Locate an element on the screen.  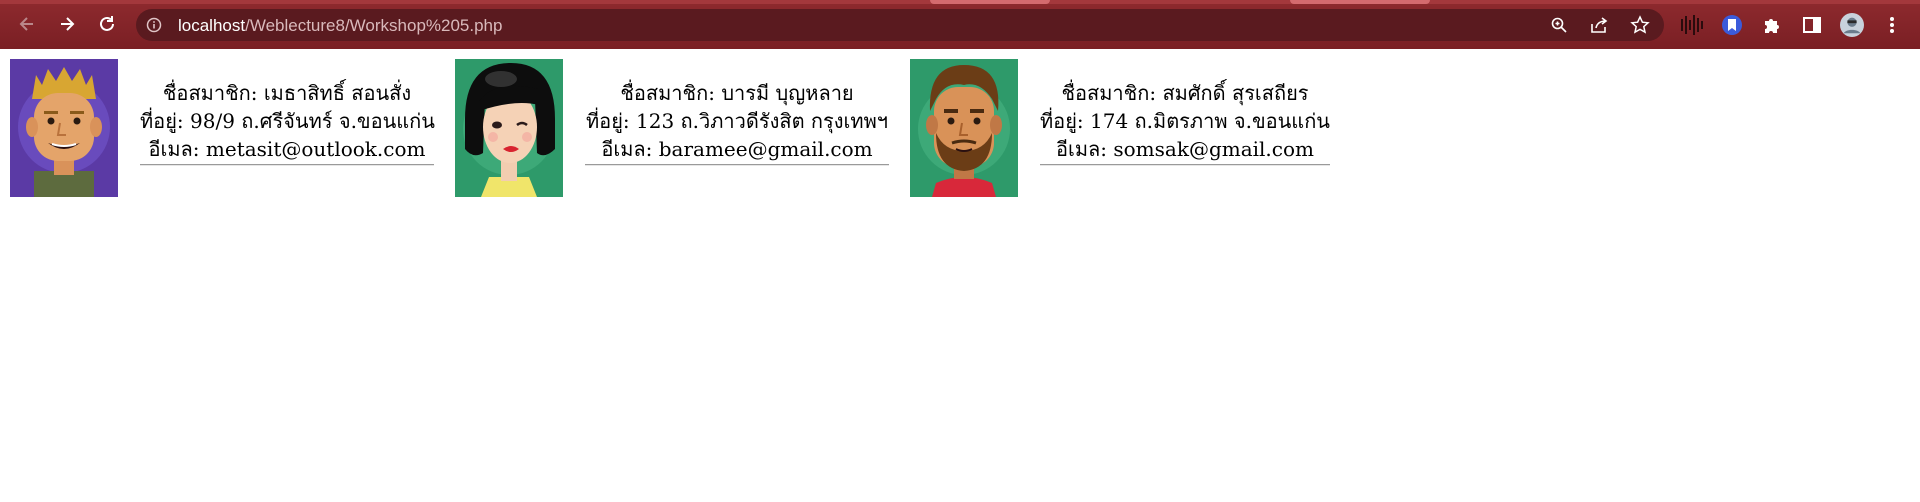
member-address: ที่อยู่: 123 ถ.วิภาวดีรังสิต กรุงเทพฯ is located at coordinates (737, 121).